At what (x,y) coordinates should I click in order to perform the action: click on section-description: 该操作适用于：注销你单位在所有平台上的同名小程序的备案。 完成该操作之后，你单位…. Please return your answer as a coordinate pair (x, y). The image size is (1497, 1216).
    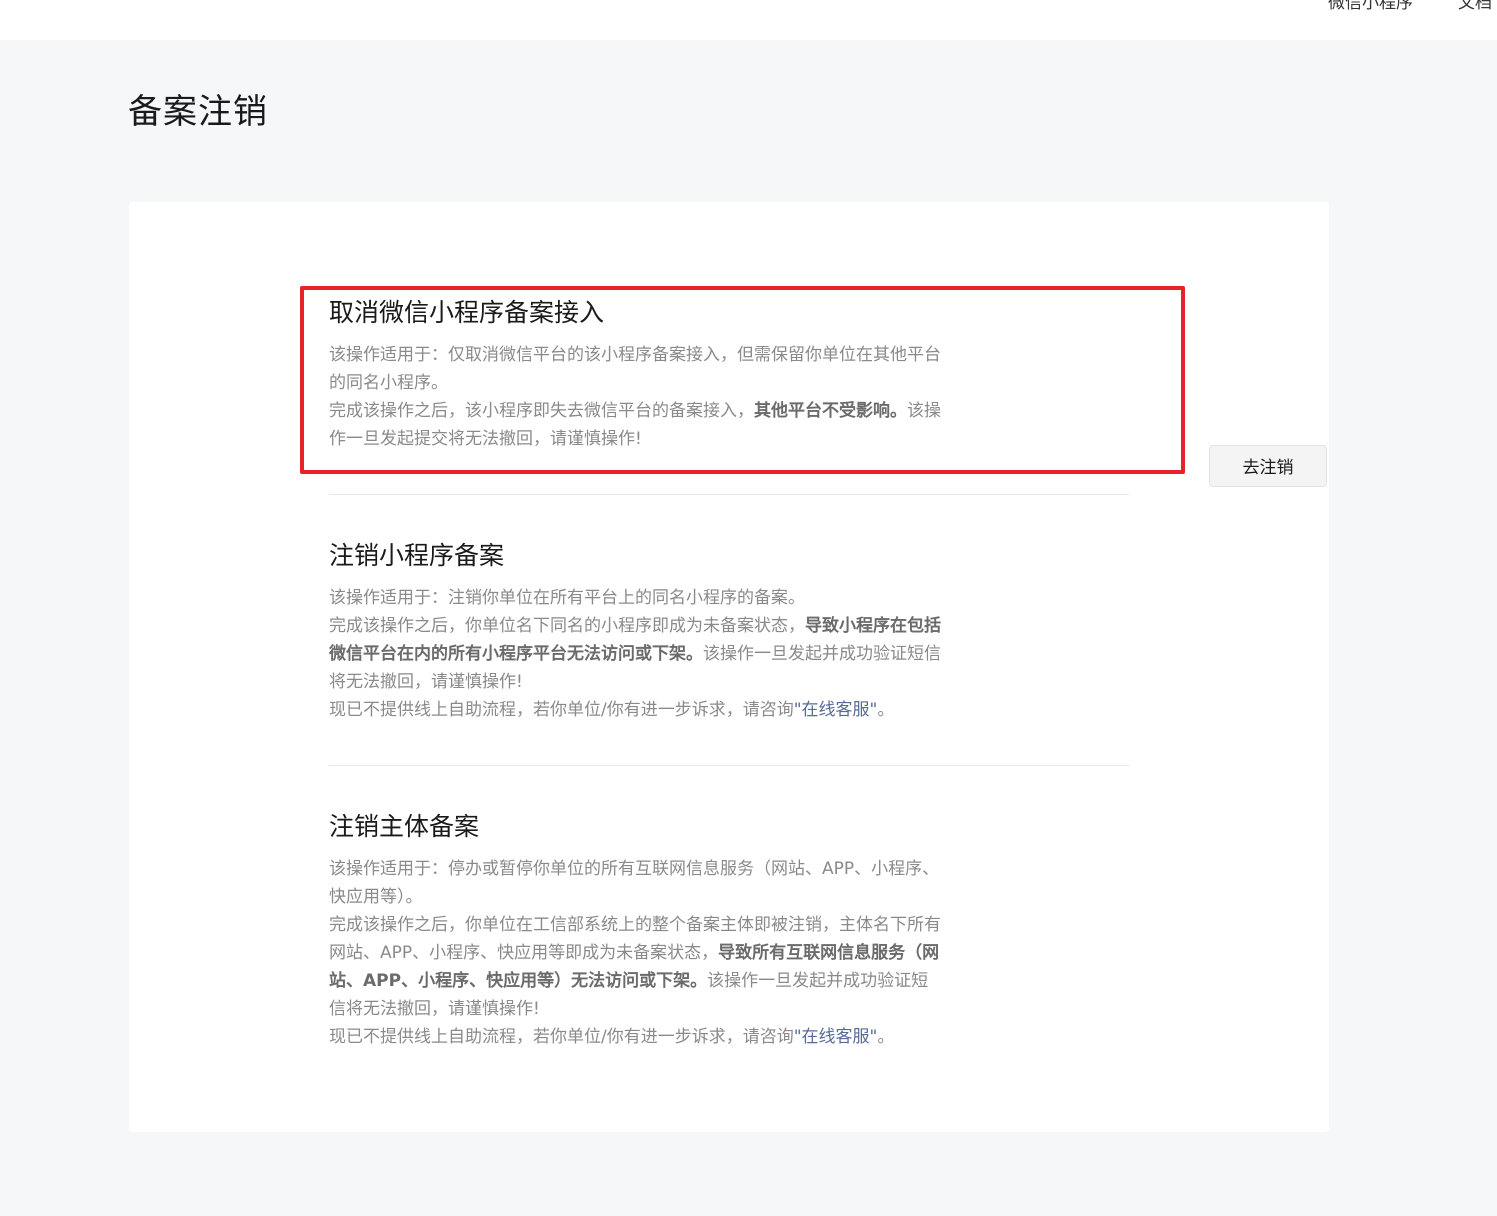
    Looking at the image, I should click on (636, 654).